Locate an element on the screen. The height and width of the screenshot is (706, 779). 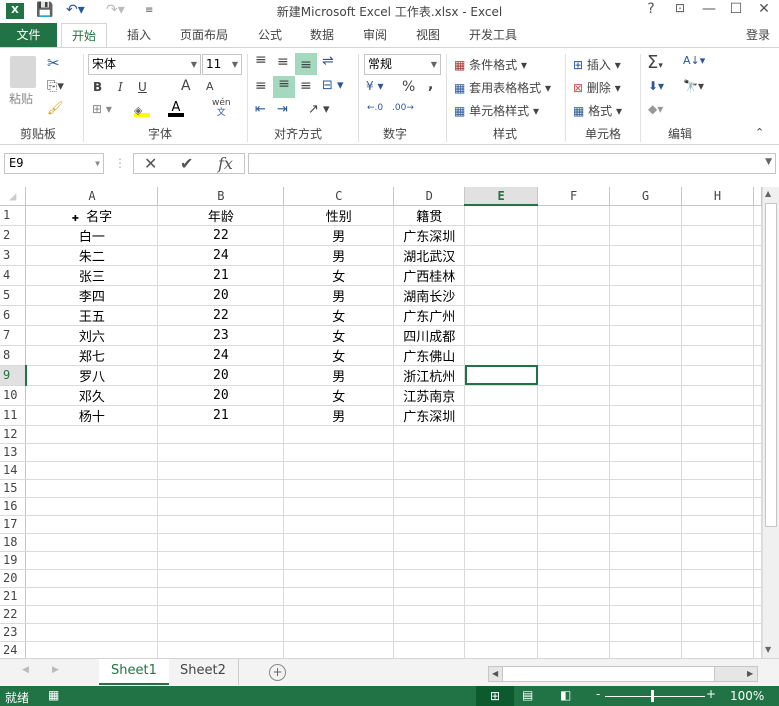
cell: 20 is located at coordinates (221, 295).